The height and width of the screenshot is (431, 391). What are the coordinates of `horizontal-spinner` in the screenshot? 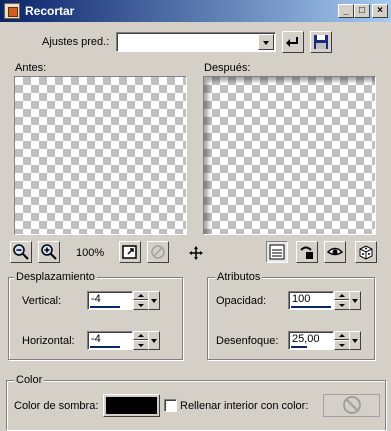 It's located at (141, 340).